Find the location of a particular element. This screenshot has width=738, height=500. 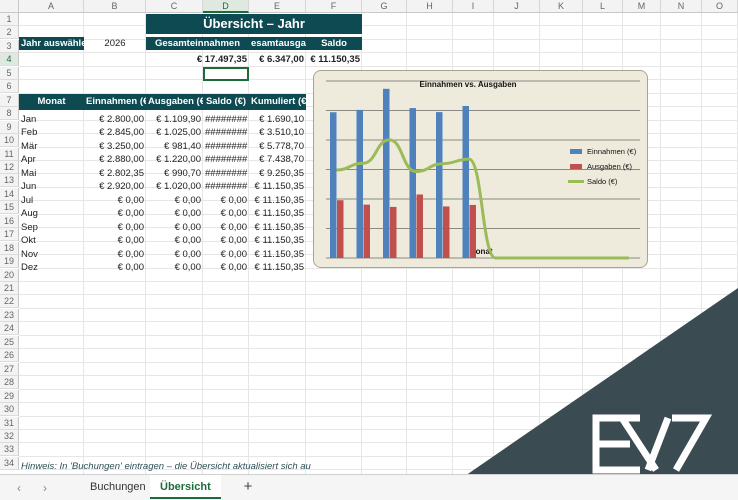

row-header: 2 is located at coordinates (9, 33).